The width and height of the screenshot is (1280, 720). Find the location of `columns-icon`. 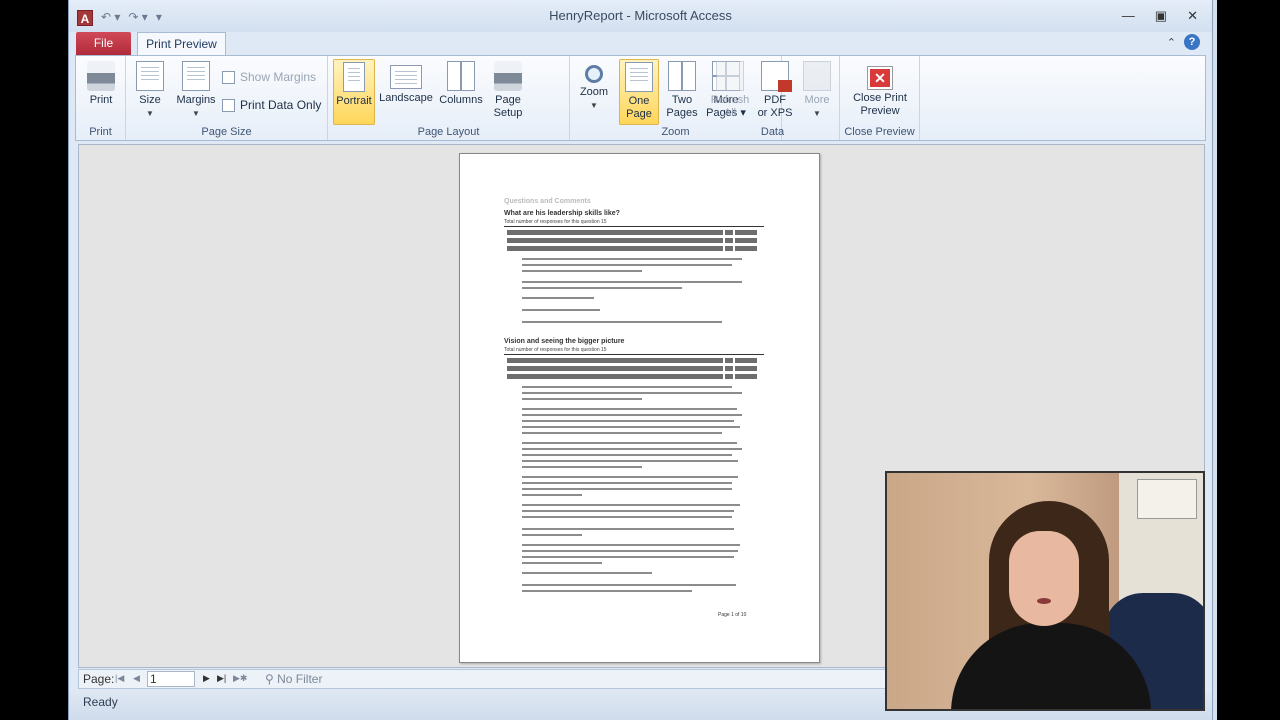

columns-icon is located at coordinates (461, 76).